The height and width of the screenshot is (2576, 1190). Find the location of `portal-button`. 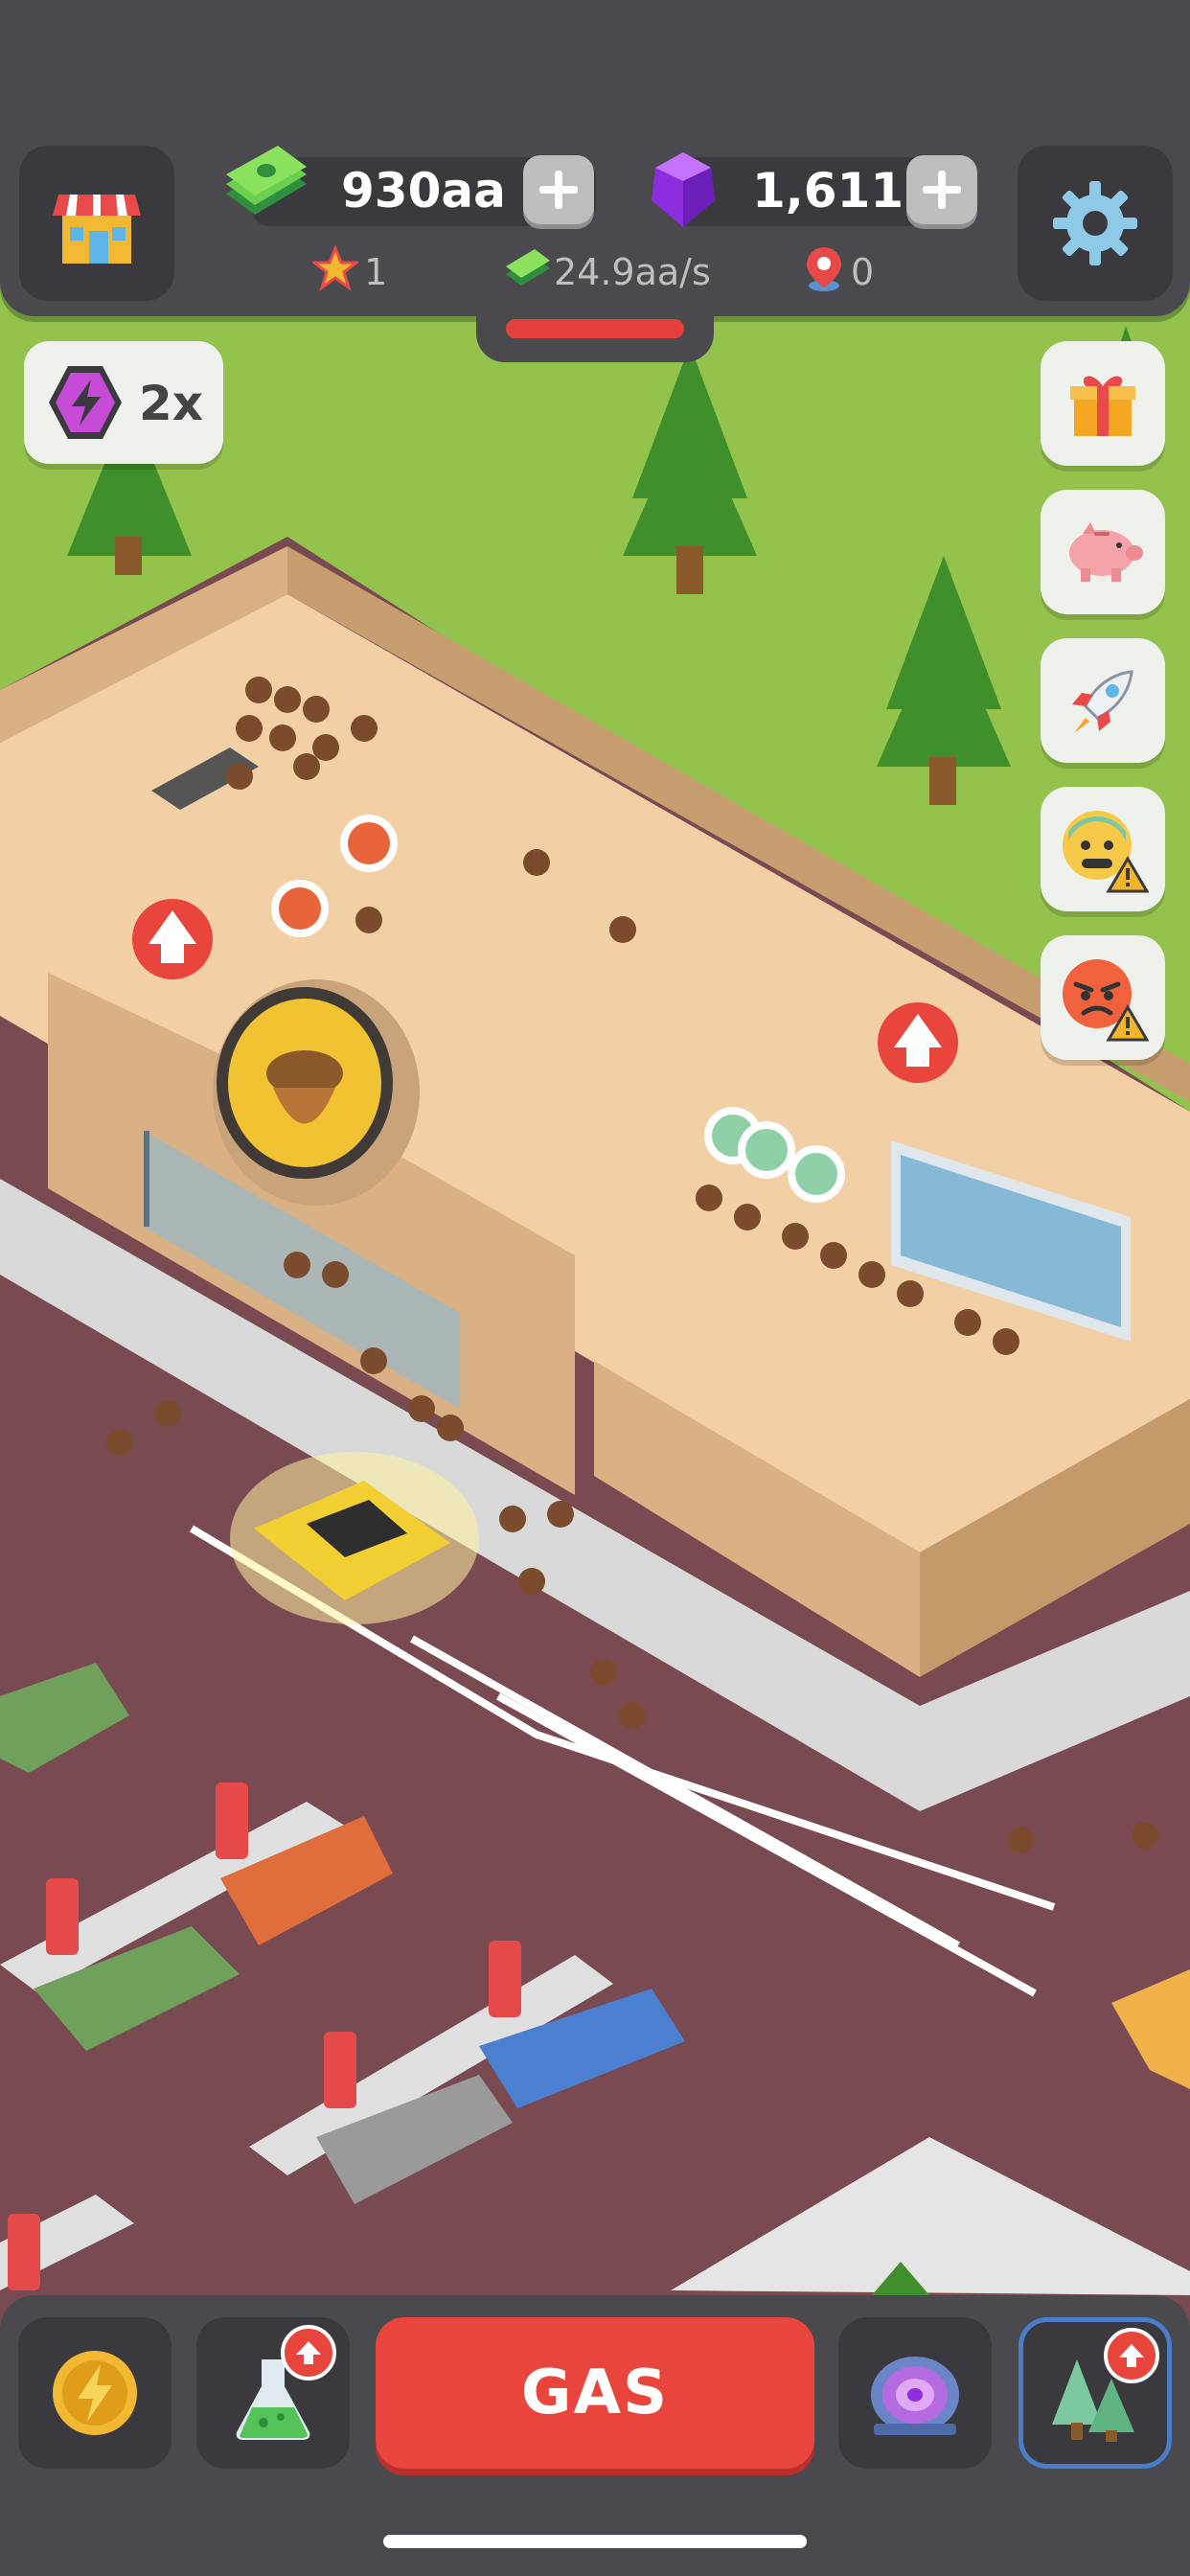

portal-button is located at coordinates (915, 2393).